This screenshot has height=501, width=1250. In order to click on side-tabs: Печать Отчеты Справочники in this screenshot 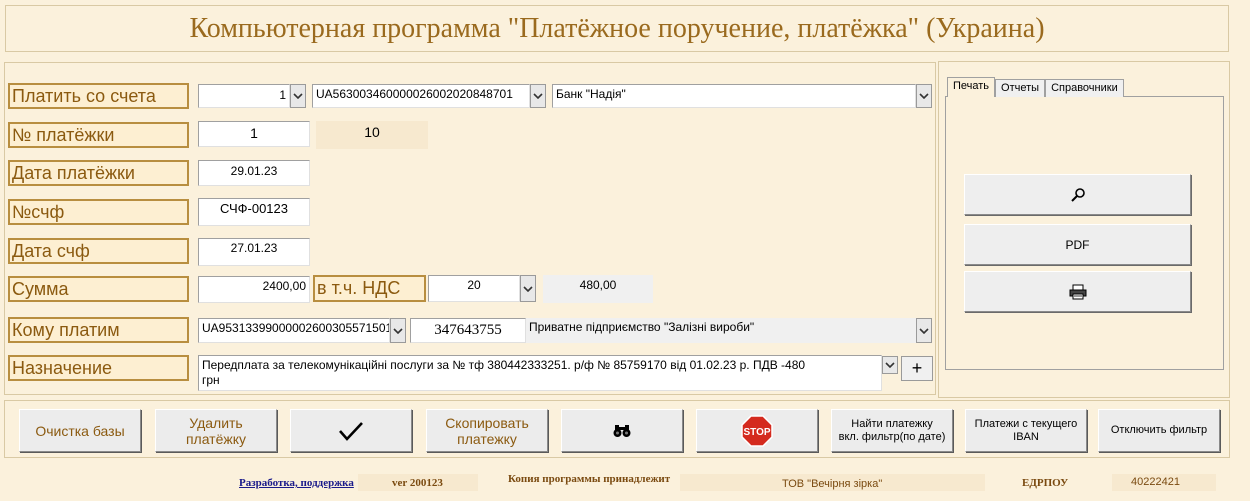, I will do `click(1035, 87)`.